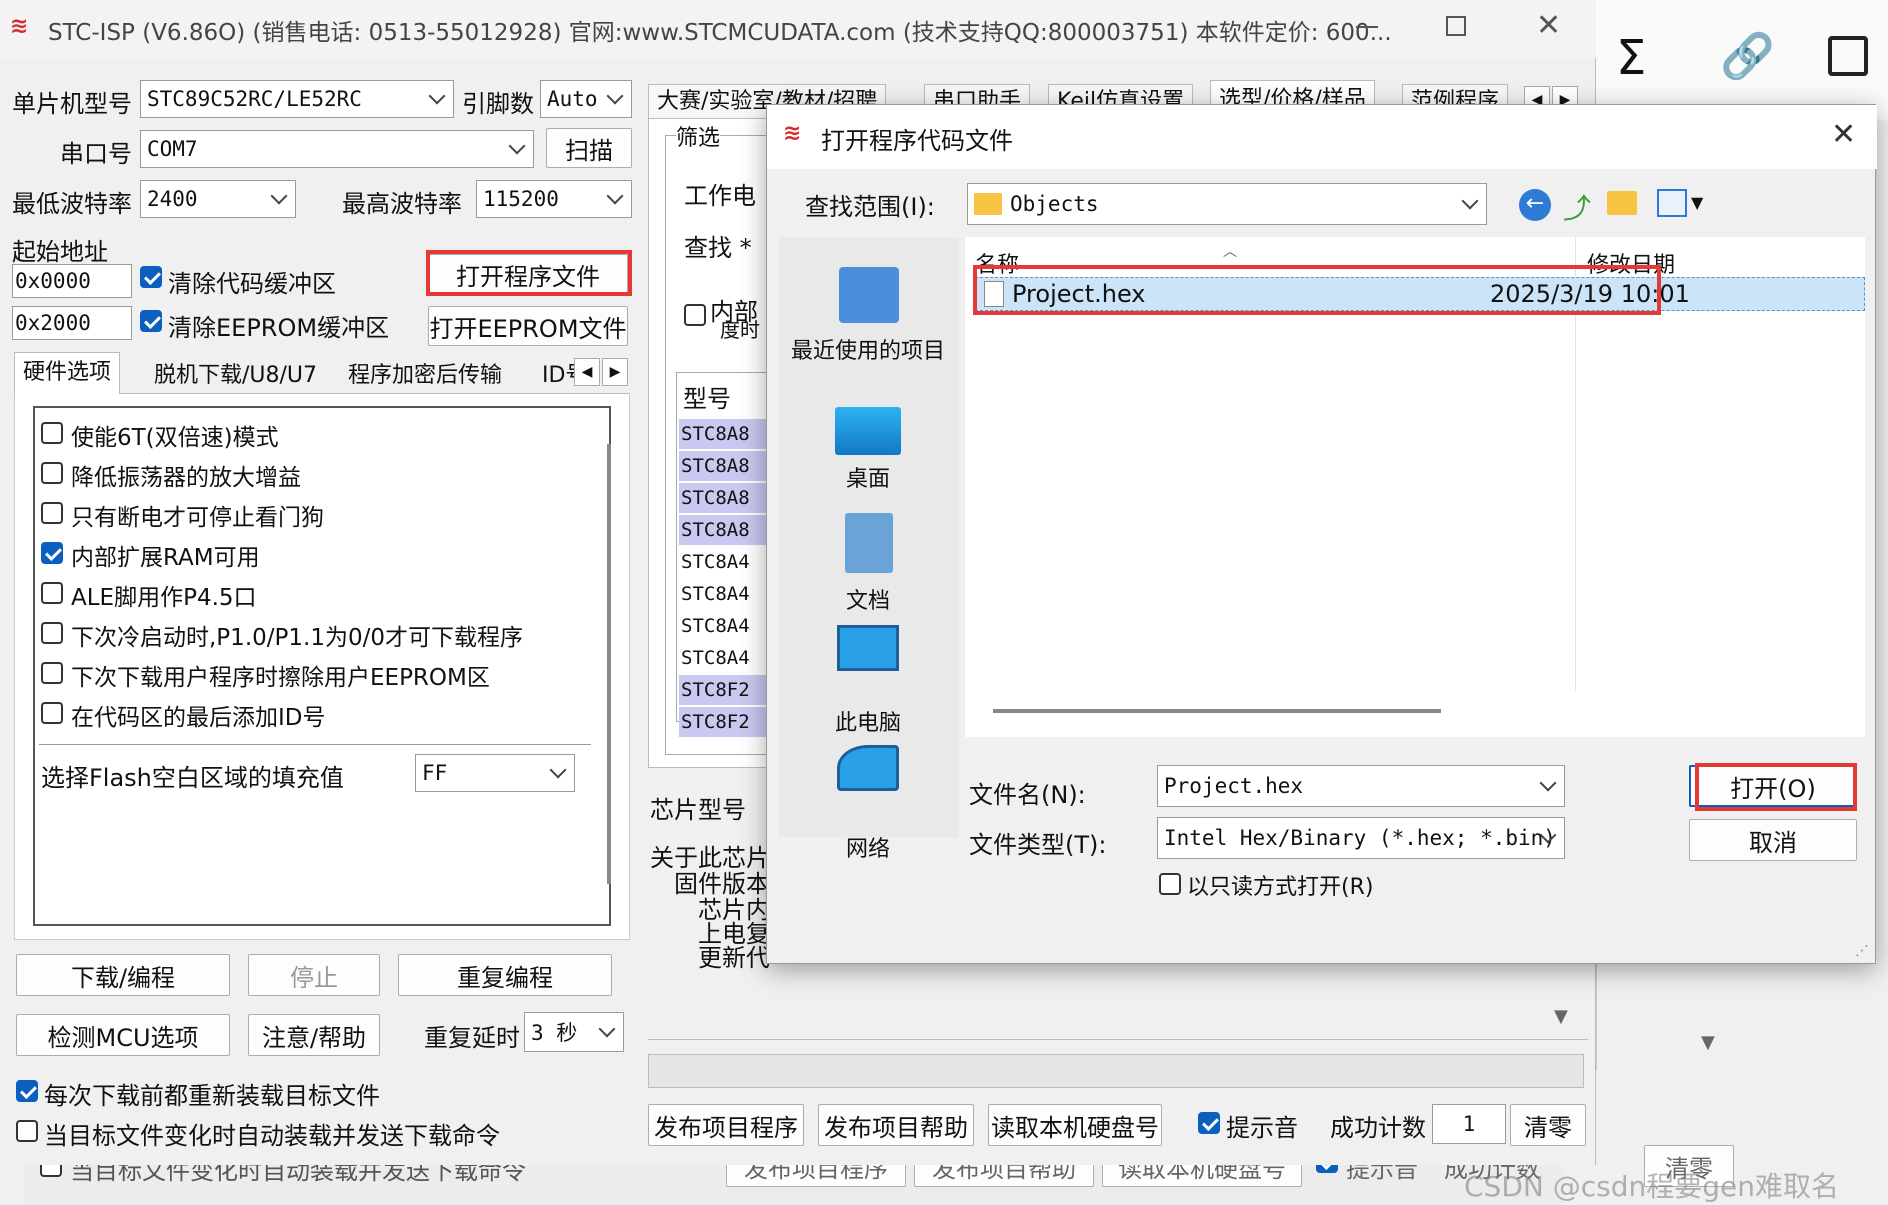 The height and width of the screenshot is (1205, 1888). Describe the element at coordinates (1456, 26) in the screenshot. I see `maximize-icon` at that location.